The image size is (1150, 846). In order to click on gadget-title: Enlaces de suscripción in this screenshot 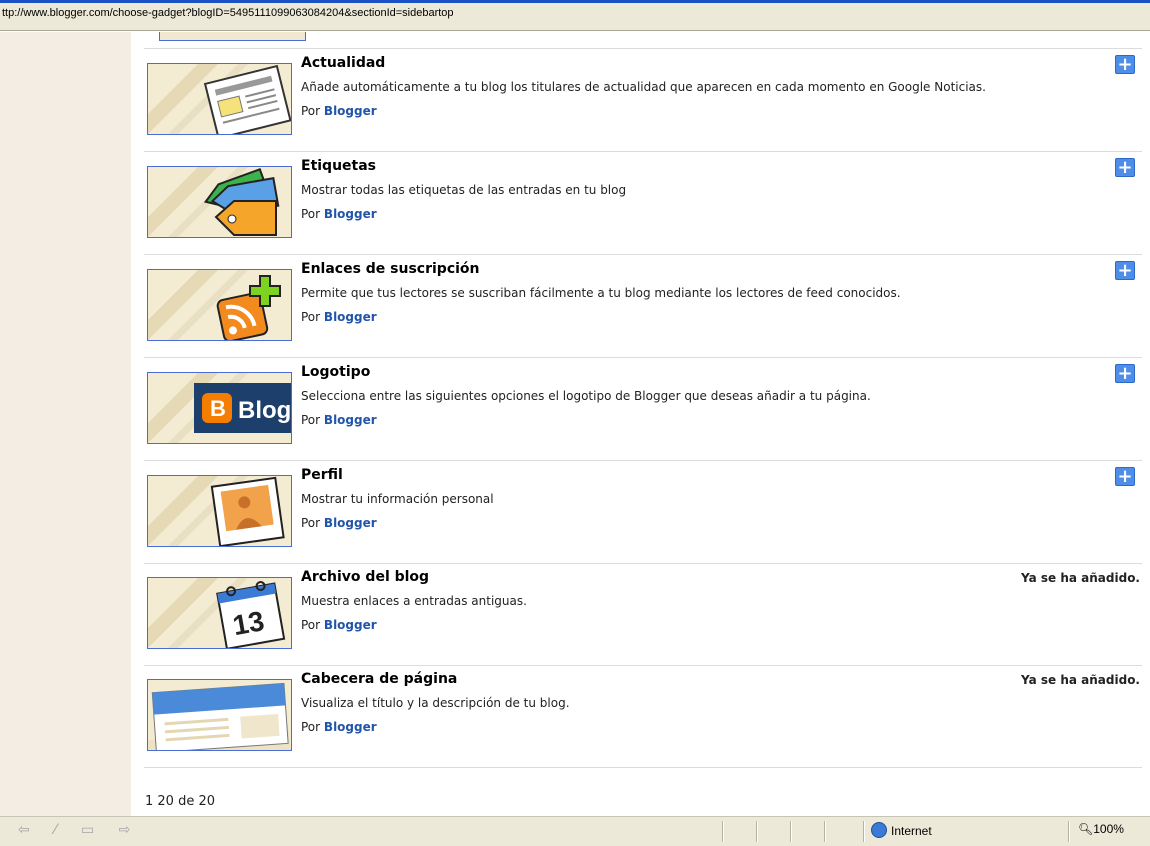, I will do `click(390, 269)`.